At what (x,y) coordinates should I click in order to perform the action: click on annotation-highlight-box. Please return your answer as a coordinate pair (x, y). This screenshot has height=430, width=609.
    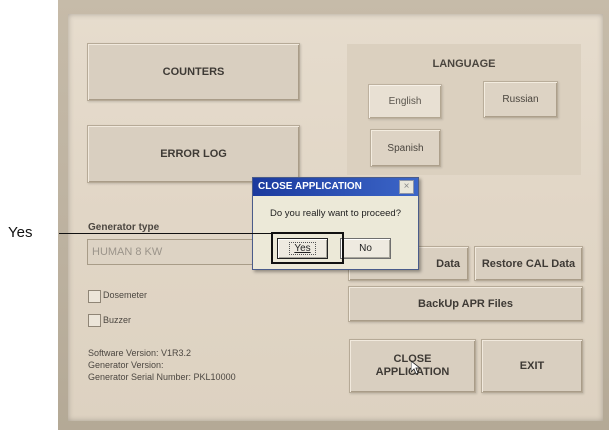
    Looking at the image, I should click on (307, 248).